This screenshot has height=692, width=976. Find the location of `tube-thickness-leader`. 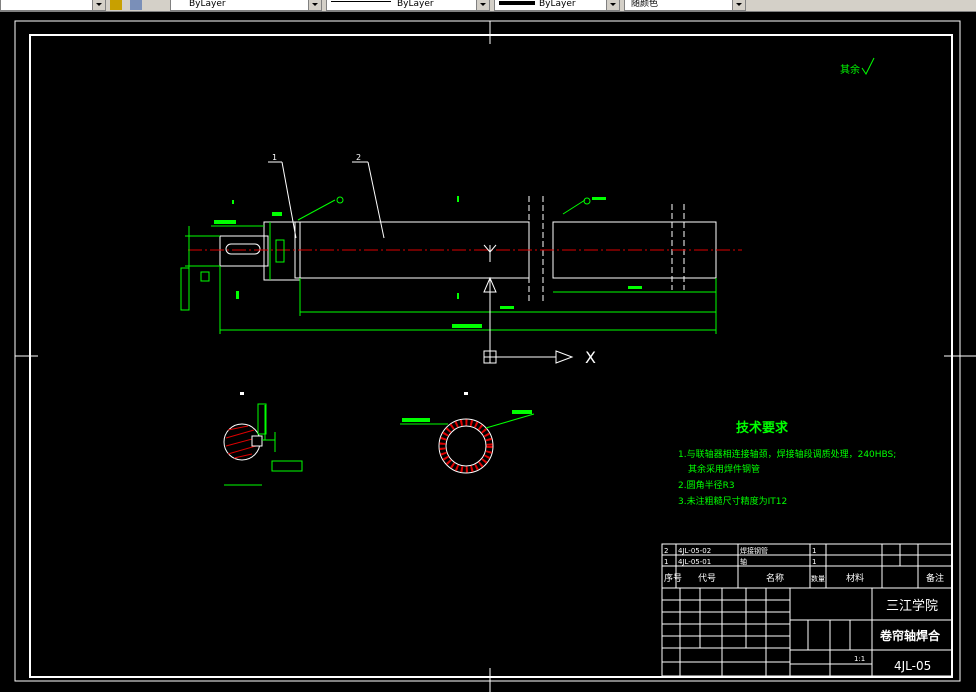

tube-thickness-leader is located at coordinates (510, 421).